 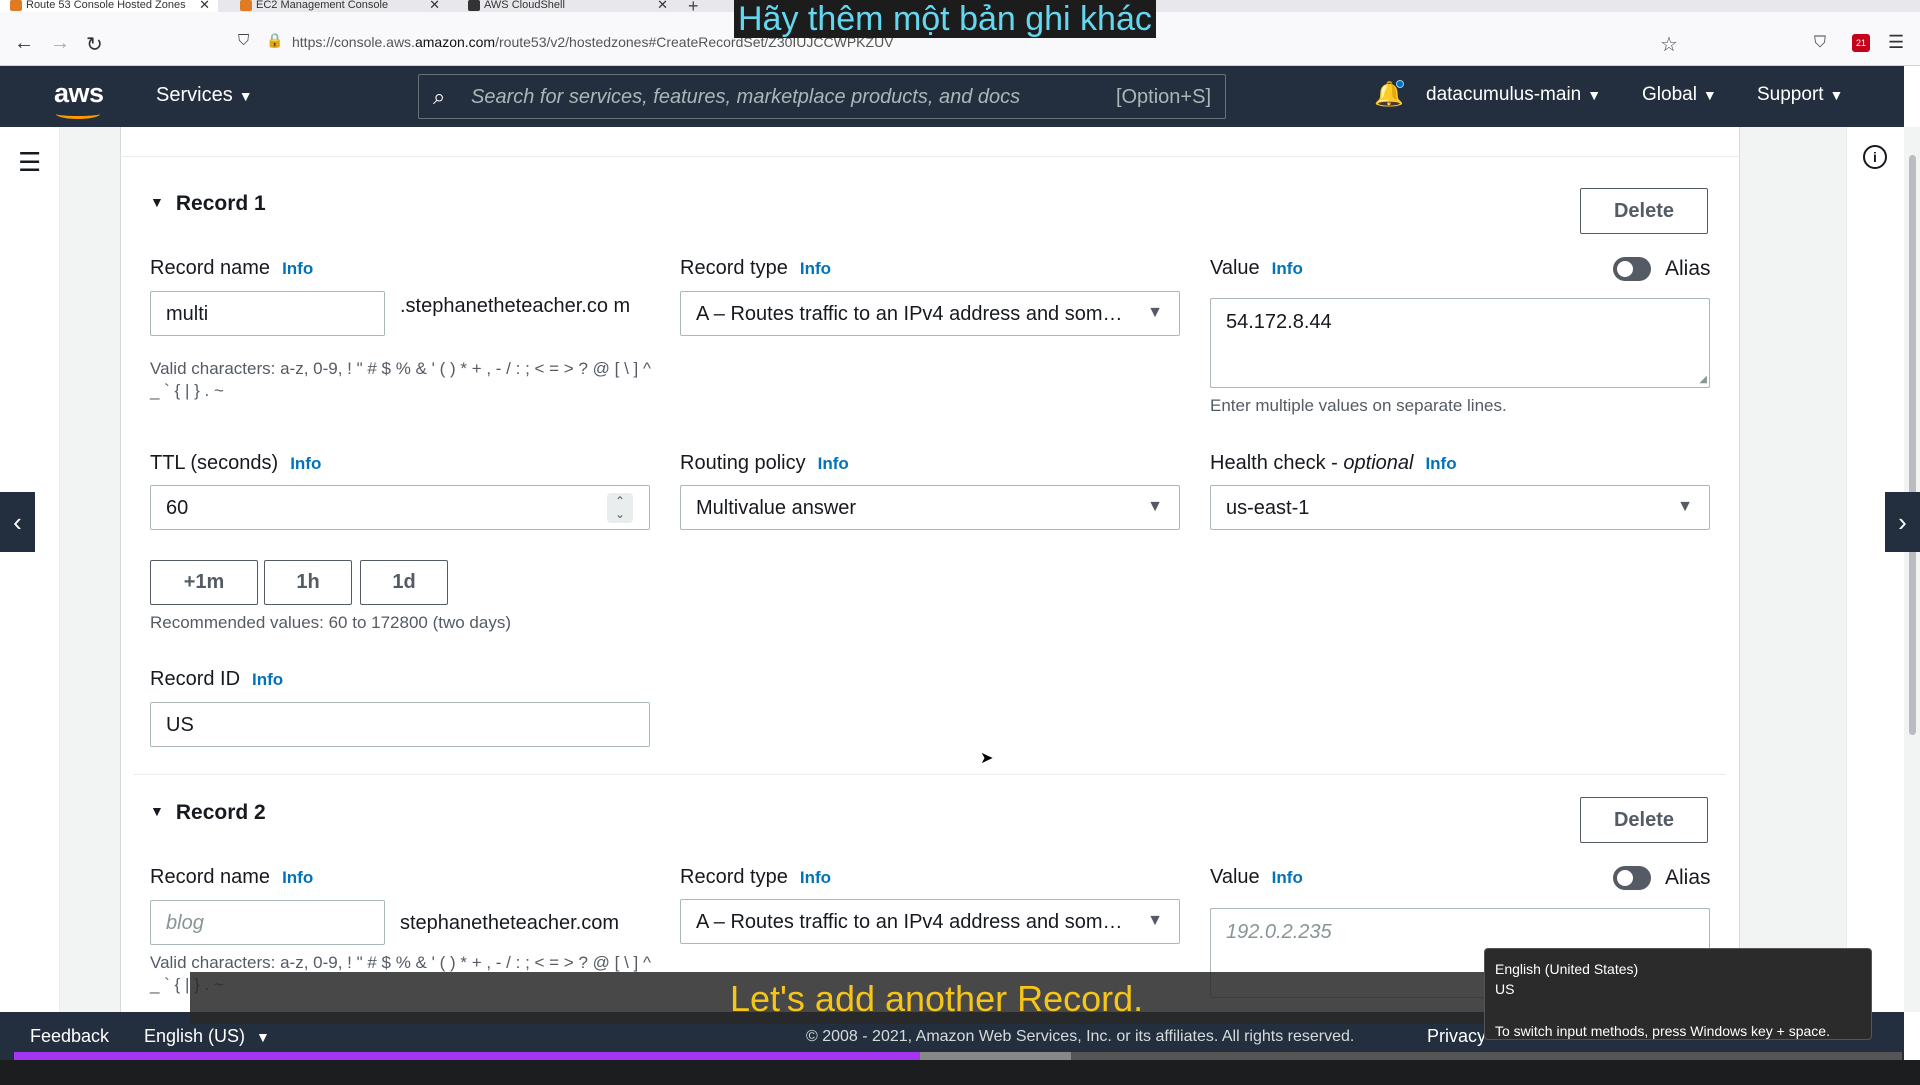 I want to click on routing-policy-select: Multivalue answer ▼, so click(x=930, y=507).